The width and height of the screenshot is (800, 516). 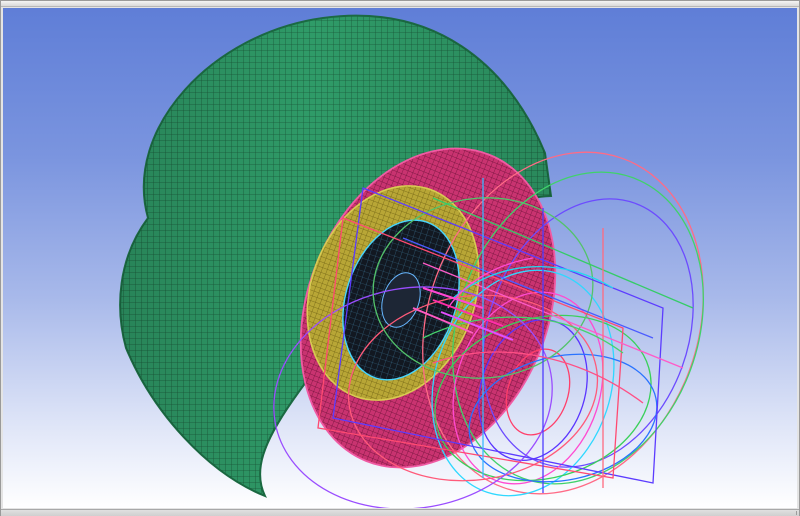 What do you see at coordinates (400, 4) in the screenshot?
I see `window-top-edge` at bounding box center [400, 4].